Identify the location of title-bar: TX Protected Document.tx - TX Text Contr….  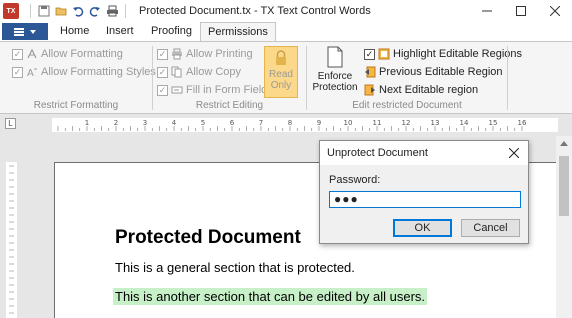
(286, 11).